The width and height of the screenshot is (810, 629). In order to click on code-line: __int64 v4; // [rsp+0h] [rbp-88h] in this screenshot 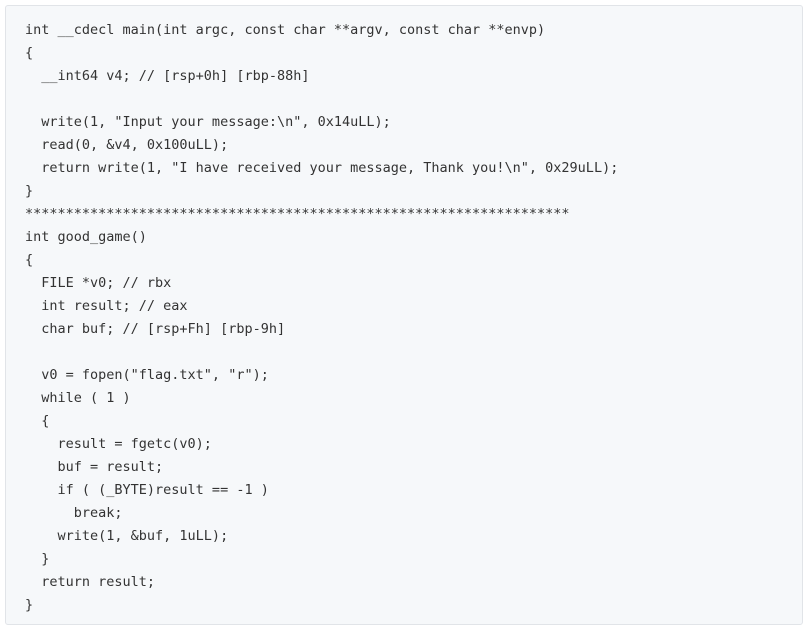, I will do `click(167, 76)`.